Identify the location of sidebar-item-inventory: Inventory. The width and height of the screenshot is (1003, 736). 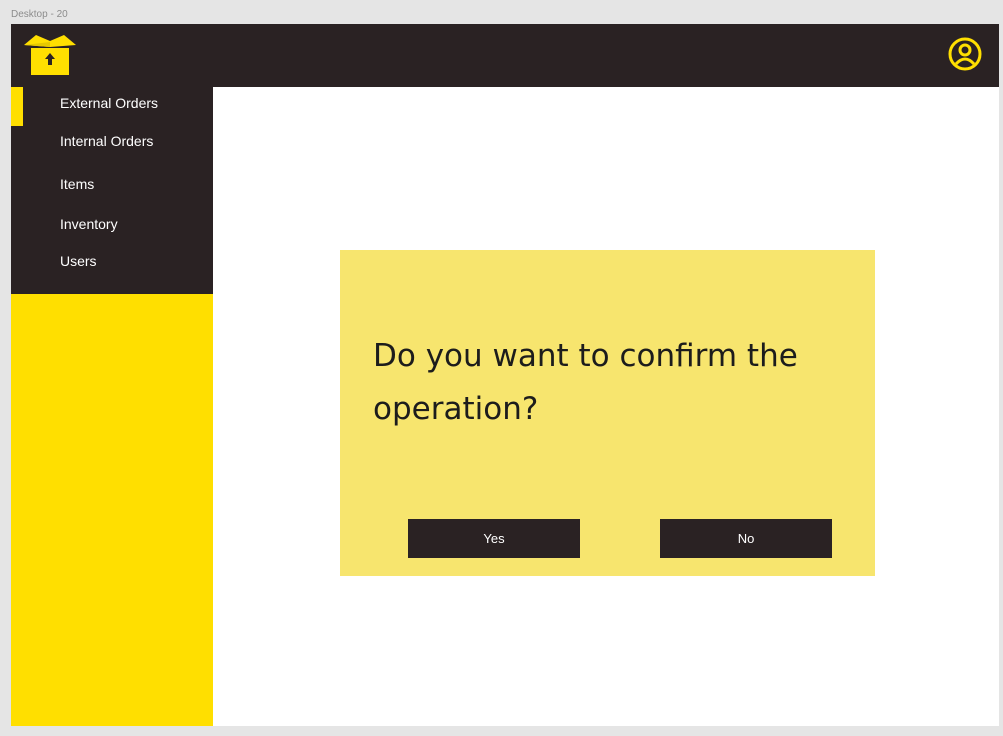
(89, 224).